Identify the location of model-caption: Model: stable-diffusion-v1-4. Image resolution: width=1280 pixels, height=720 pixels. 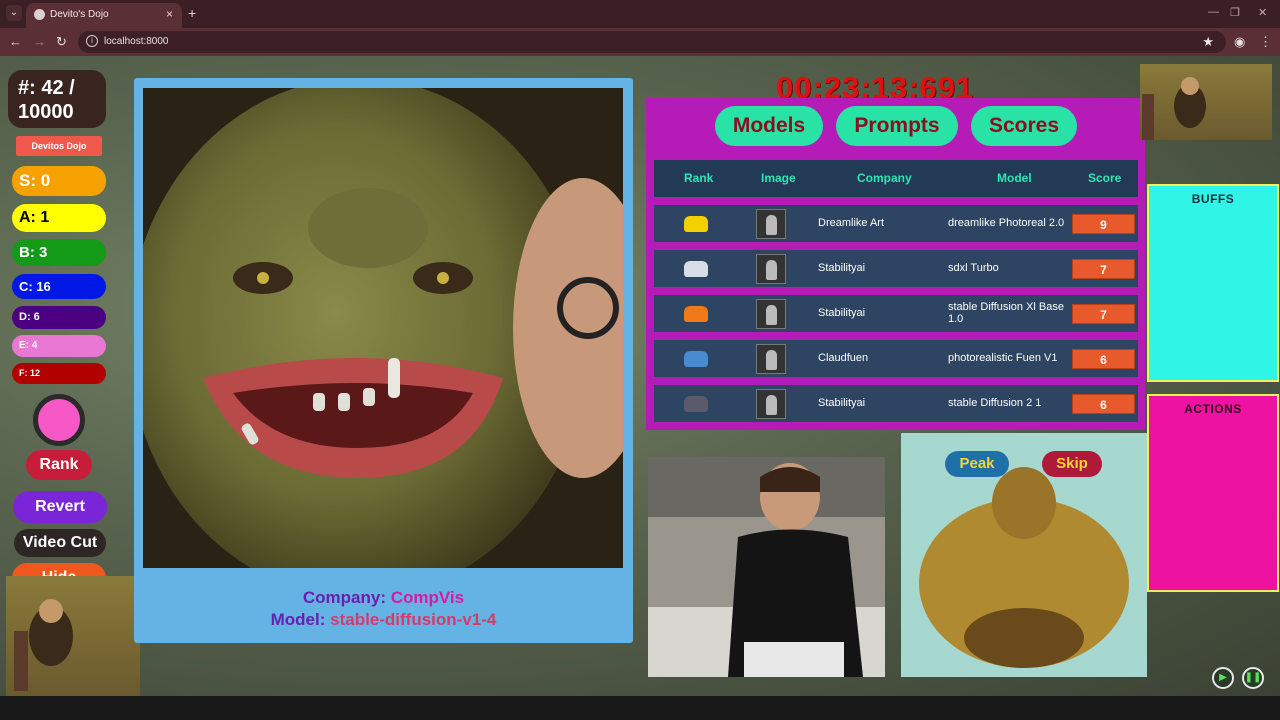
(383, 620).